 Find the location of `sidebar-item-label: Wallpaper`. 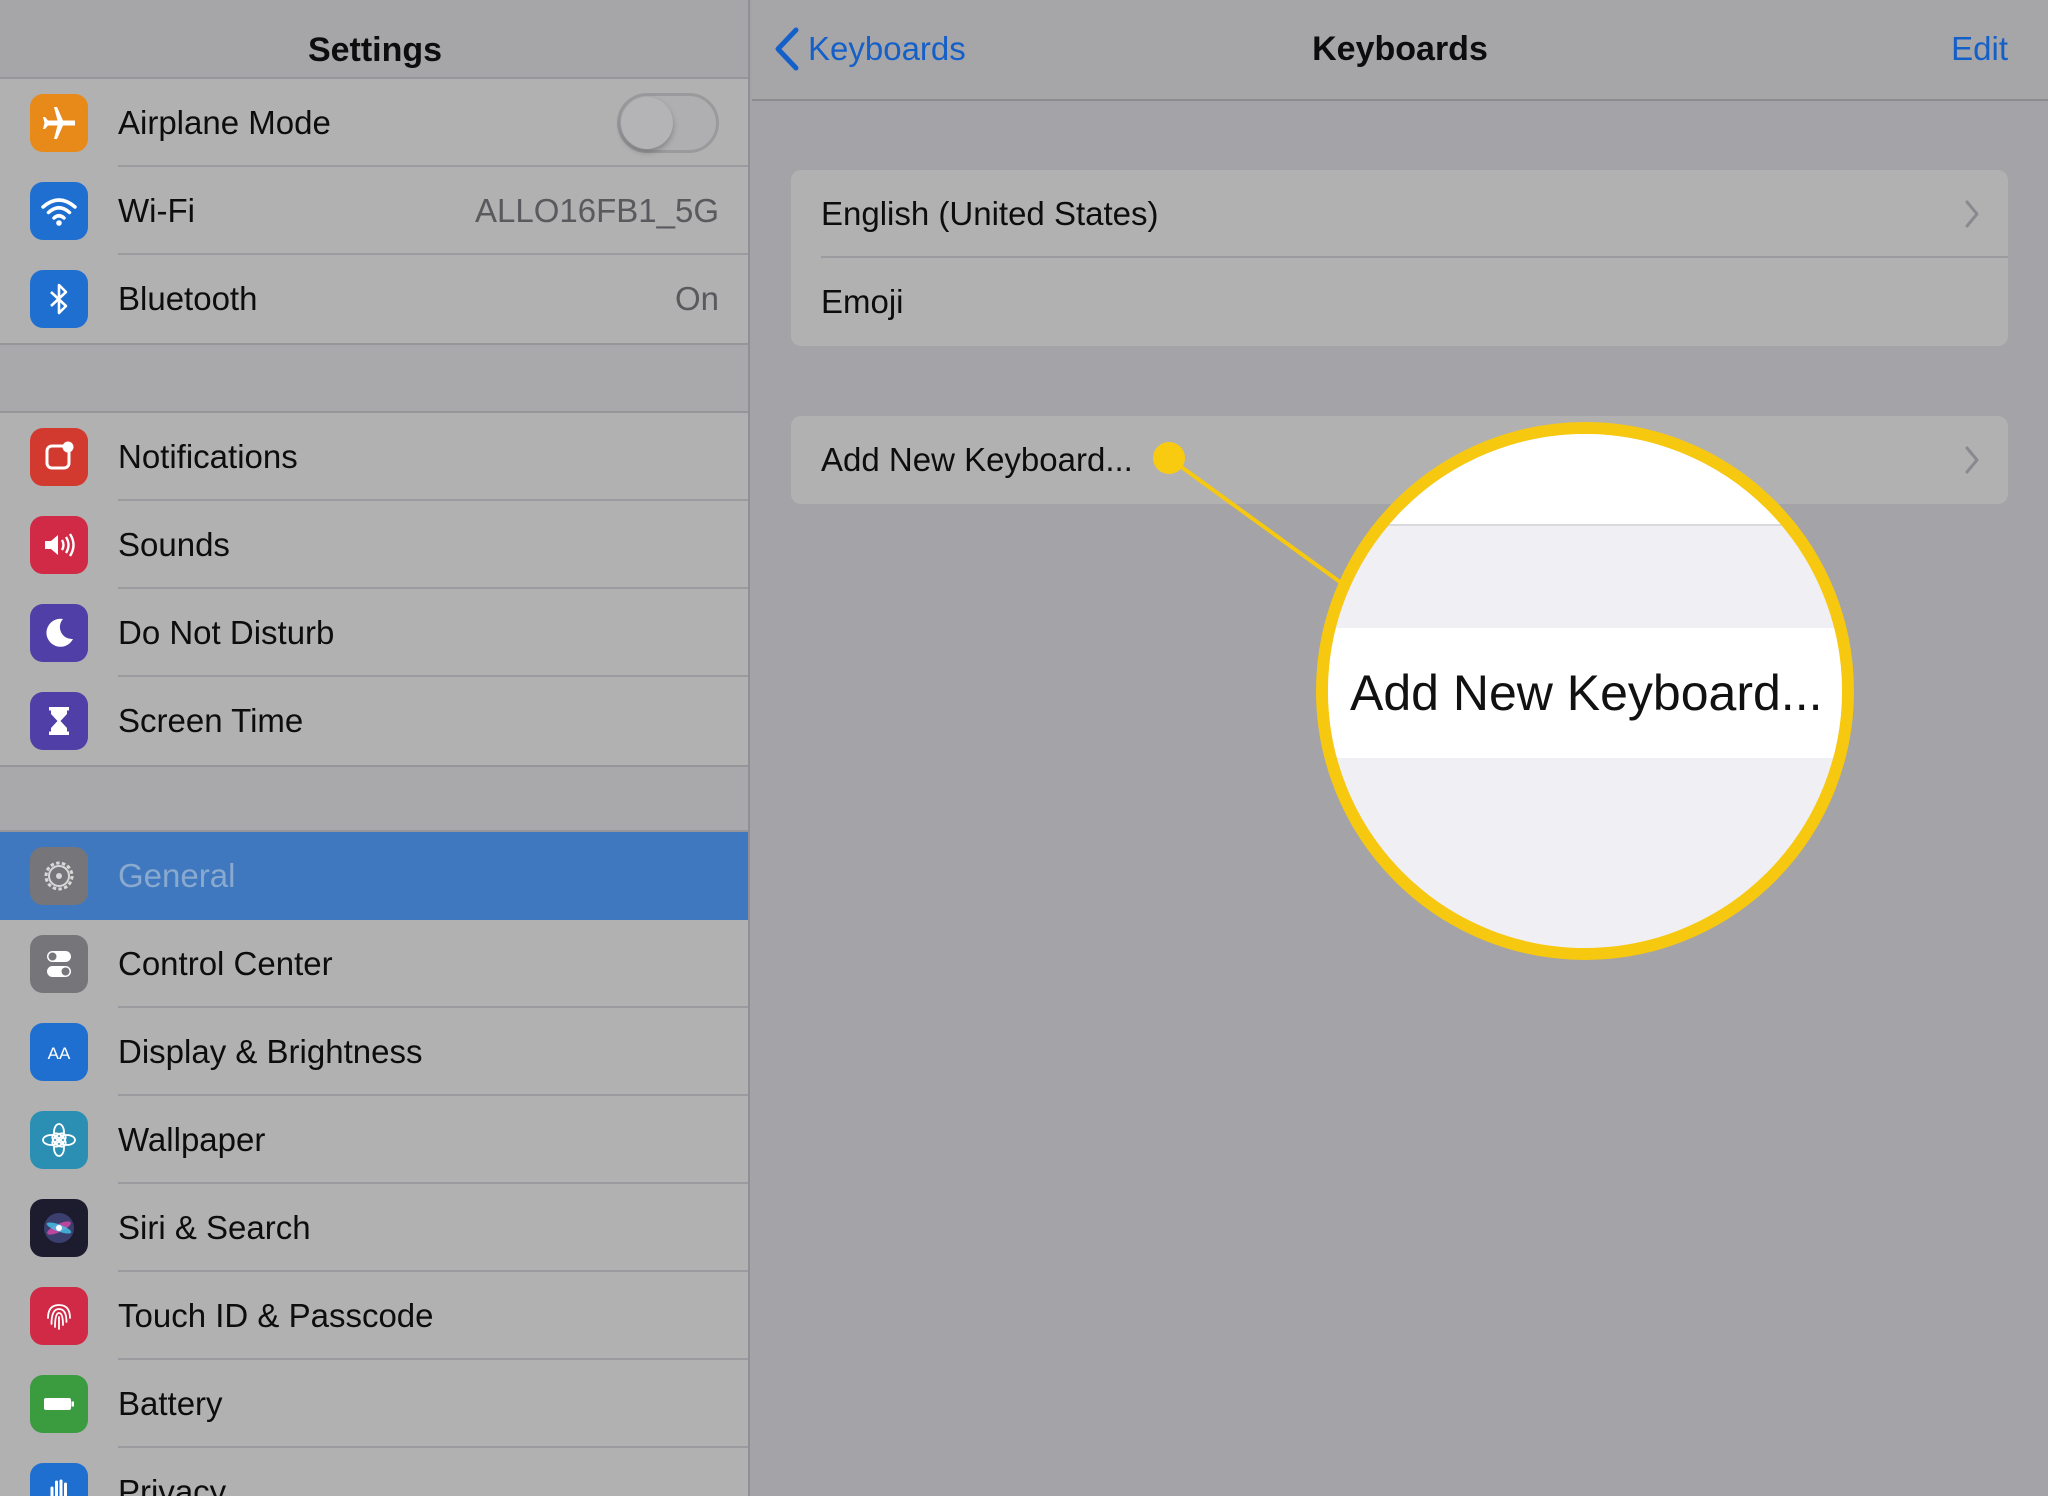

sidebar-item-label: Wallpaper is located at coordinates (192, 1139).